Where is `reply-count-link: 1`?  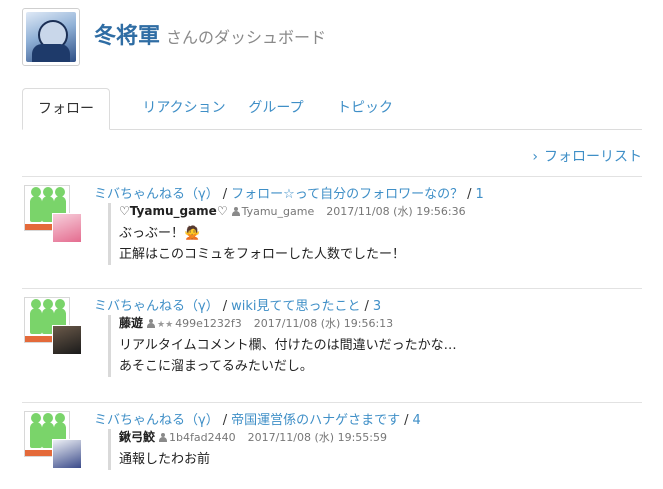 reply-count-link: 1 is located at coordinates (480, 194).